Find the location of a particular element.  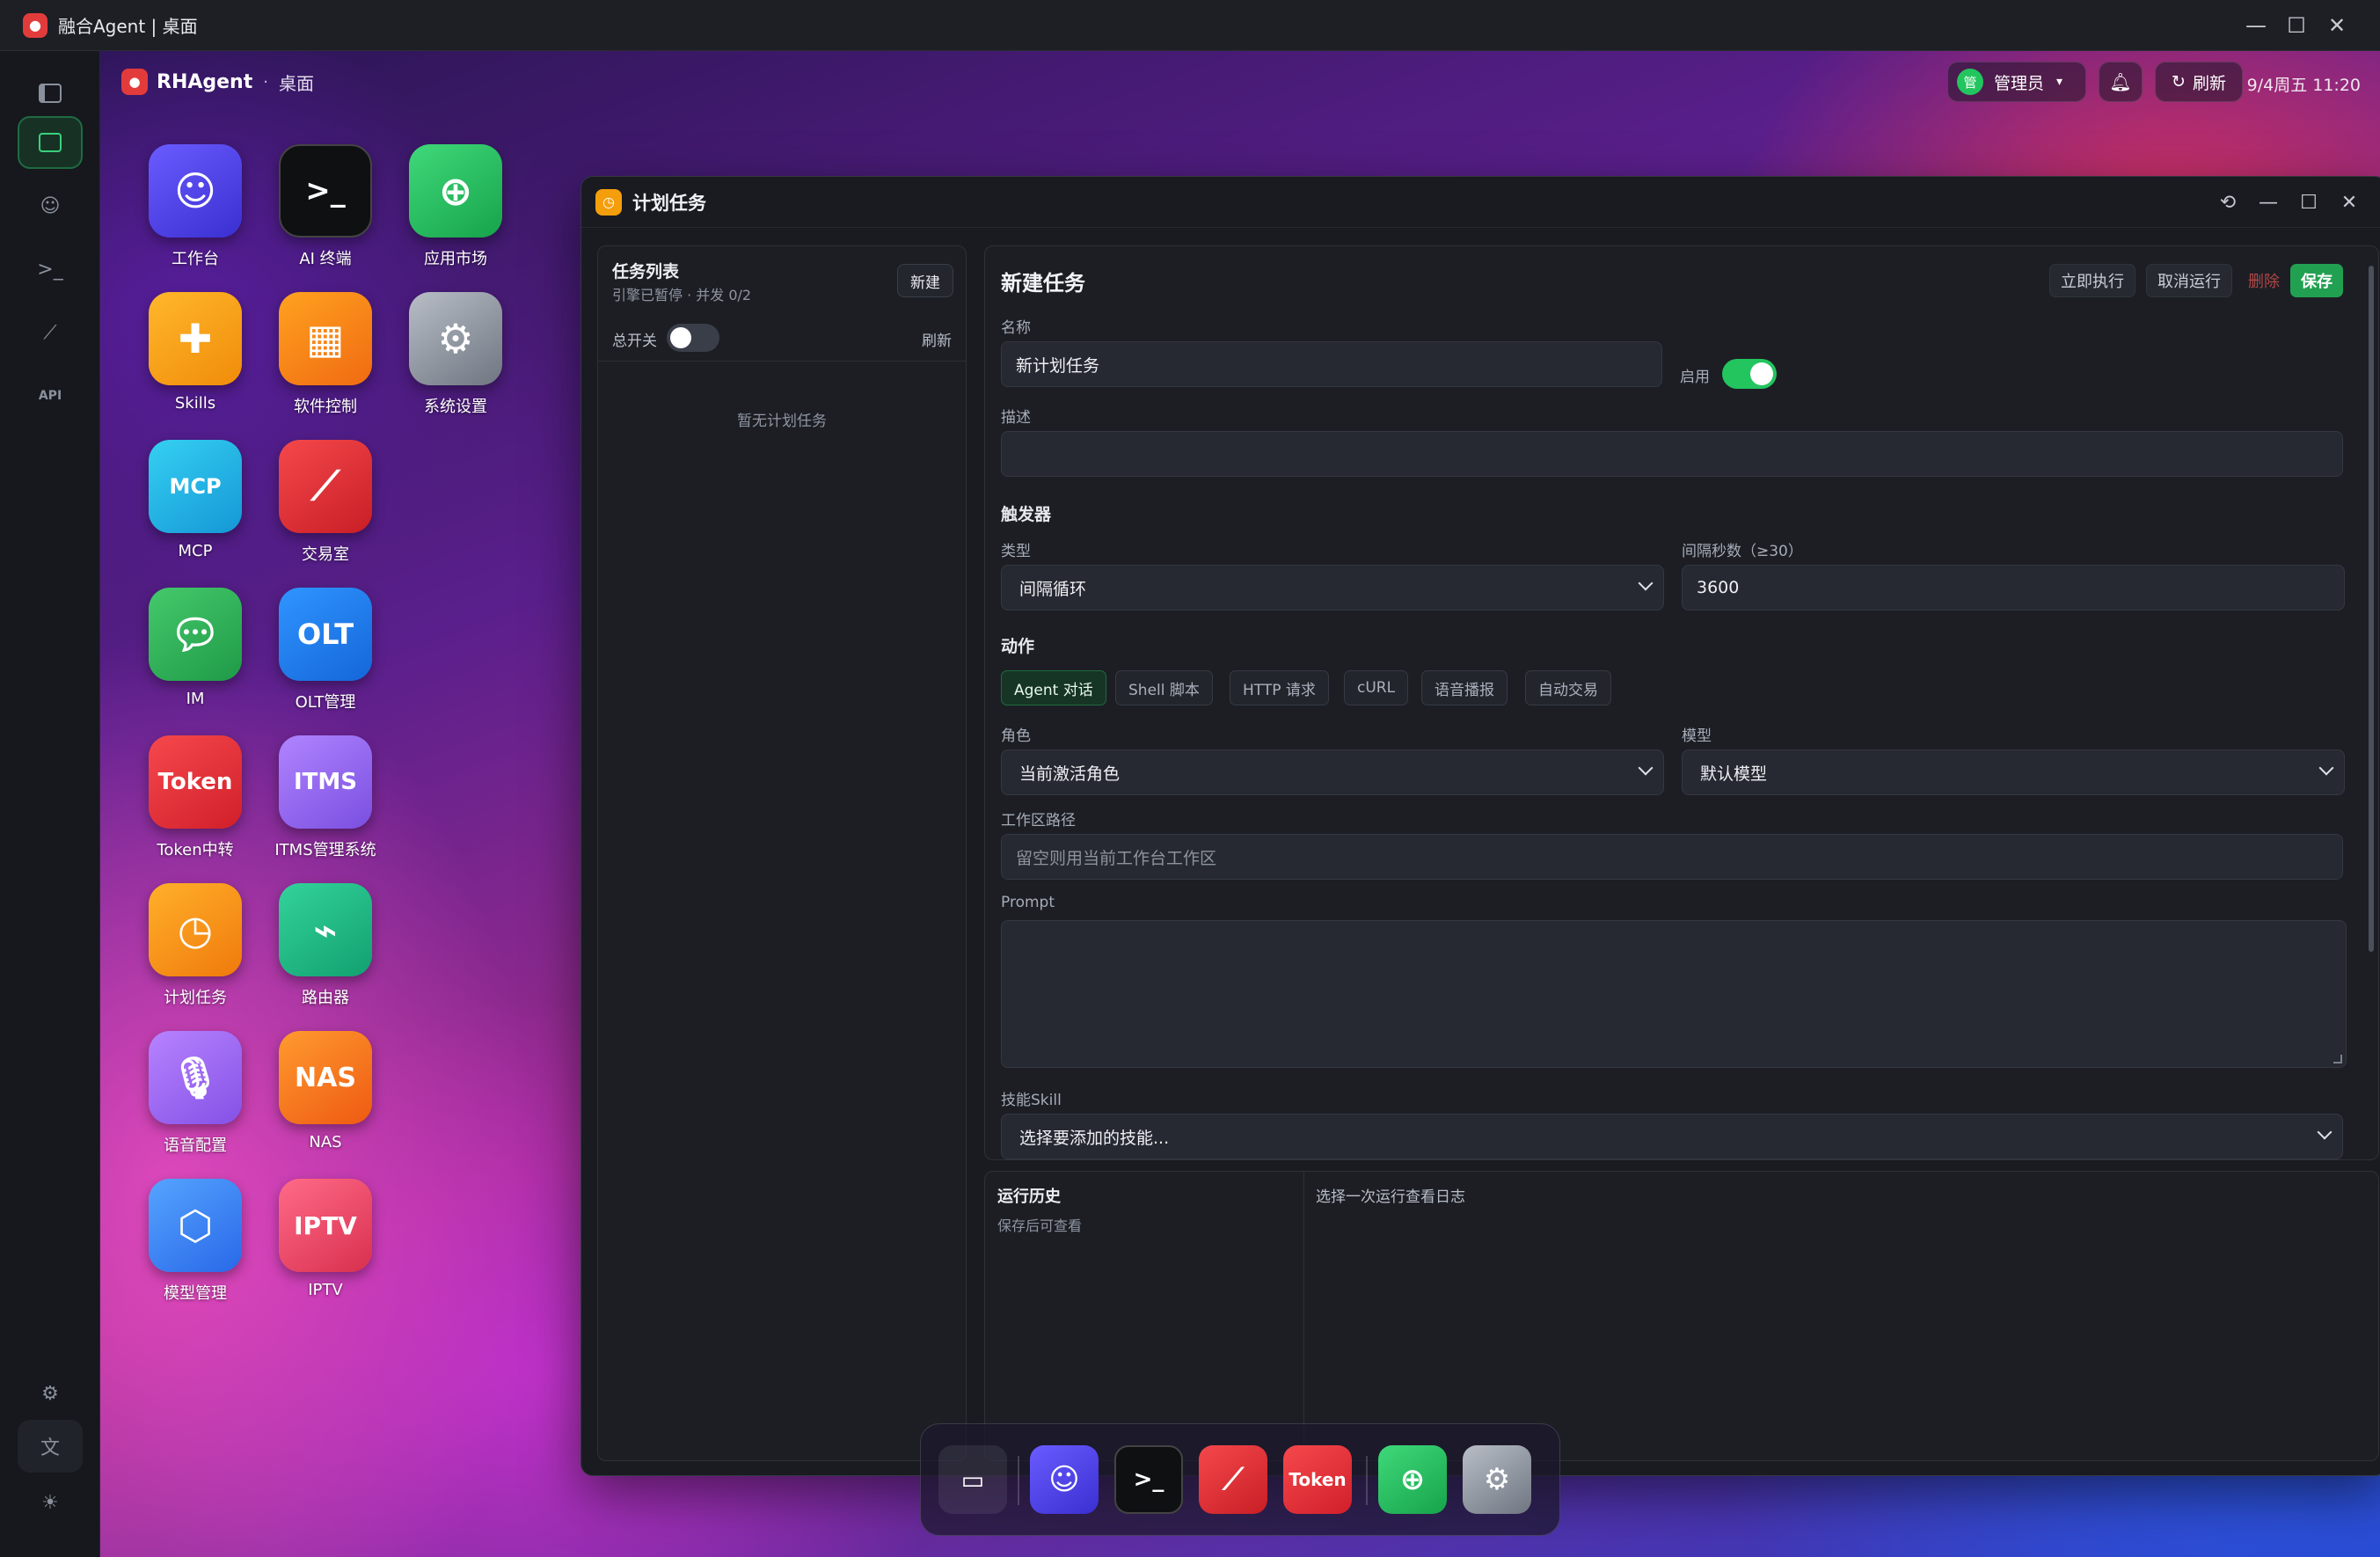

os-maximize-button: ☐ is located at coordinates (2296, 25).